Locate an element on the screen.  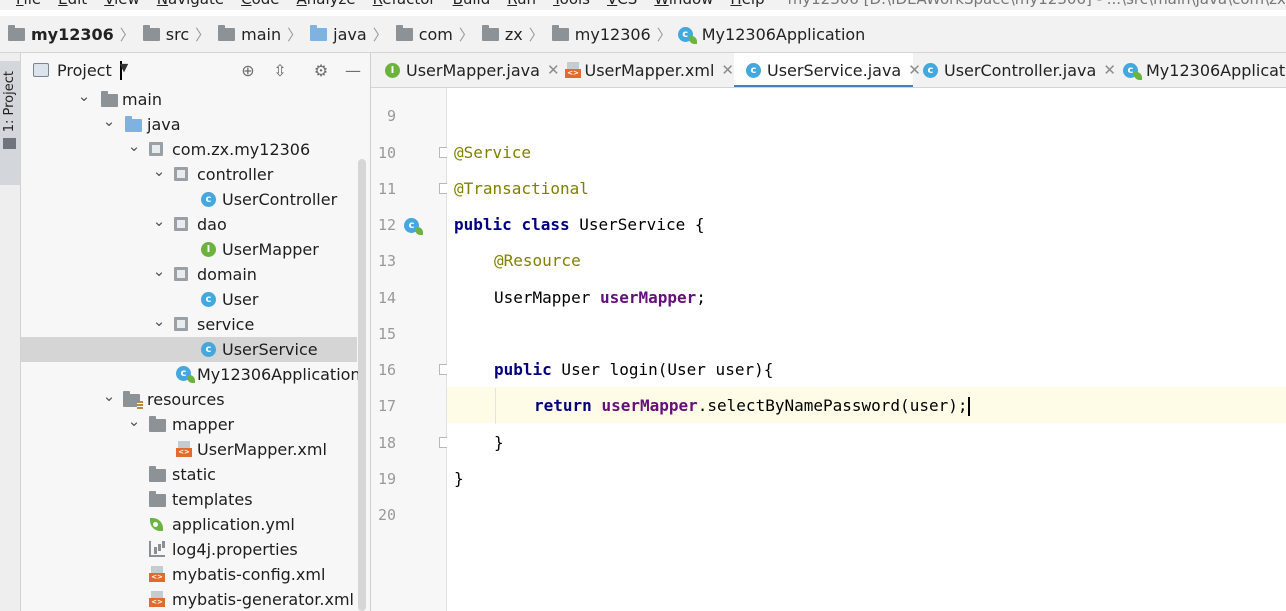
tree-item-usermapper-xml: UserMapper.xml is located at coordinates (189, 449).